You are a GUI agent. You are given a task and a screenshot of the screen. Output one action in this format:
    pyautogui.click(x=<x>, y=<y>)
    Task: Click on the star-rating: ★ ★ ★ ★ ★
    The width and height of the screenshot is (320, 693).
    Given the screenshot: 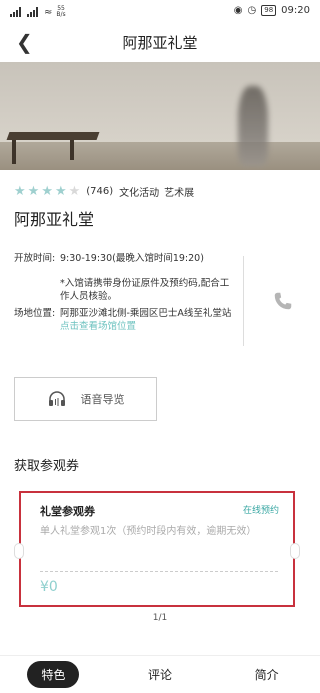 What is the action you would take?
    pyautogui.click(x=47, y=191)
    